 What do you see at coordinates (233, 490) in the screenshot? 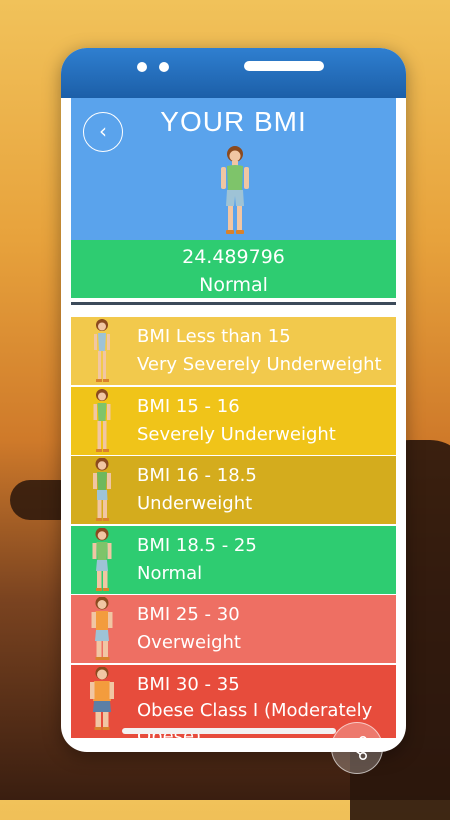
I see `bmi-category-row: BMI 16 - 18.5 Underweight` at bounding box center [233, 490].